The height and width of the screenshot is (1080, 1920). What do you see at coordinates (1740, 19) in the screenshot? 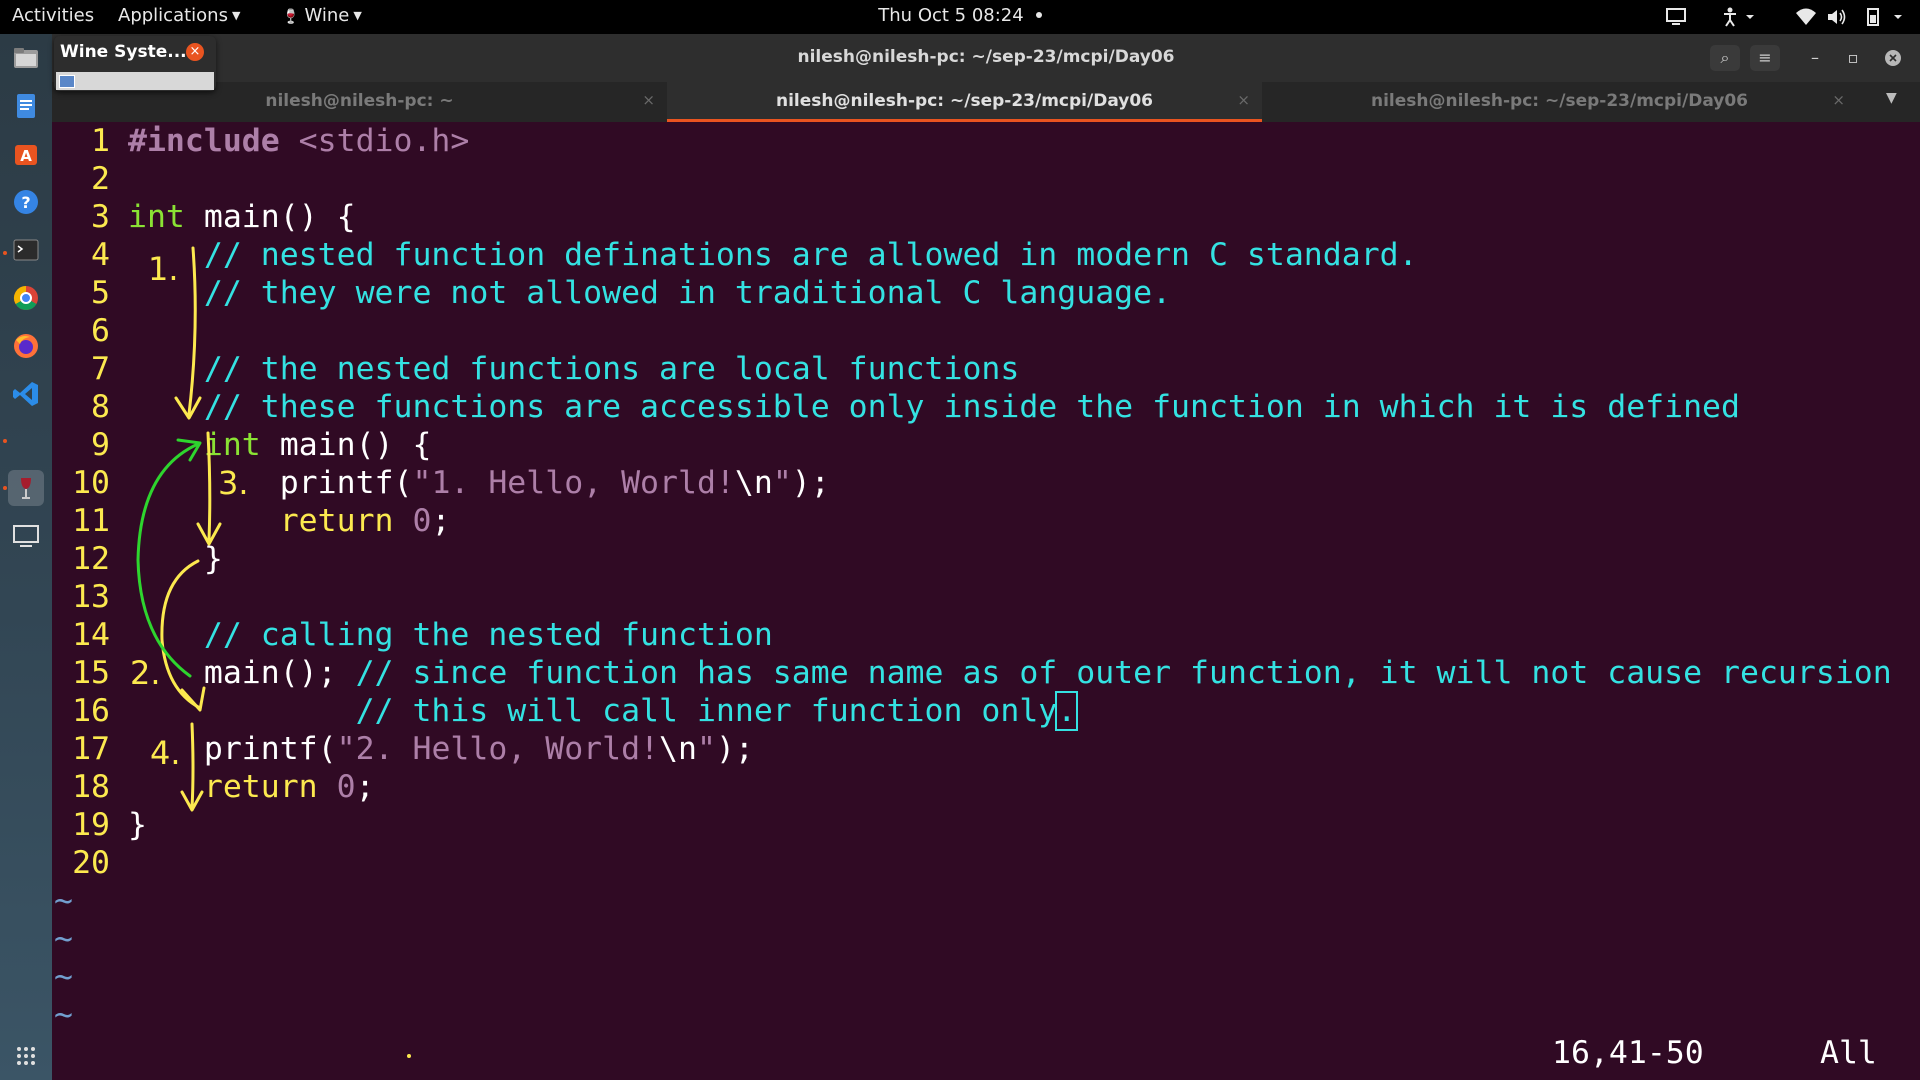
I see `accessibility-icon` at bounding box center [1740, 19].